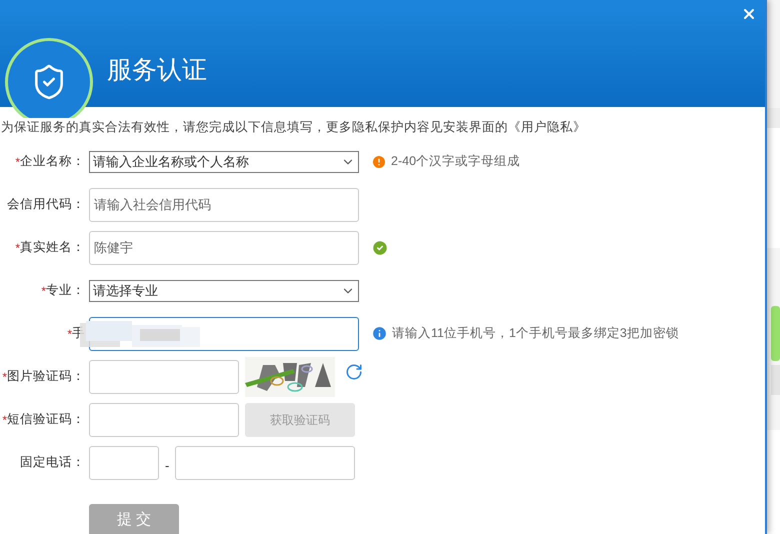 This screenshot has width=780, height=534. What do you see at coordinates (46, 377) in the screenshot?
I see `field-label: 图片验证码：` at bounding box center [46, 377].